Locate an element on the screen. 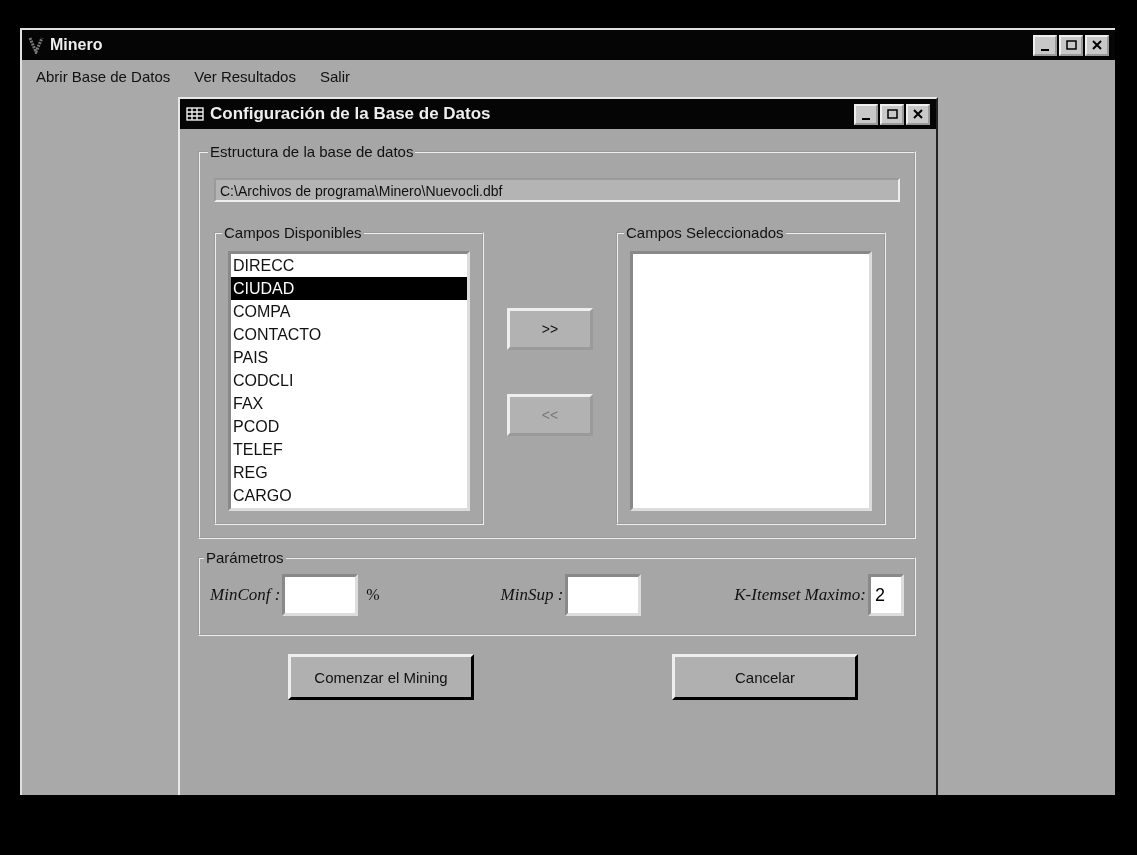 Image resolution: width=1137 pixels, height=855 pixels. path-field: C:\Archivos de programa\Minero\Nuevocli.dbf is located at coordinates (557, 190).